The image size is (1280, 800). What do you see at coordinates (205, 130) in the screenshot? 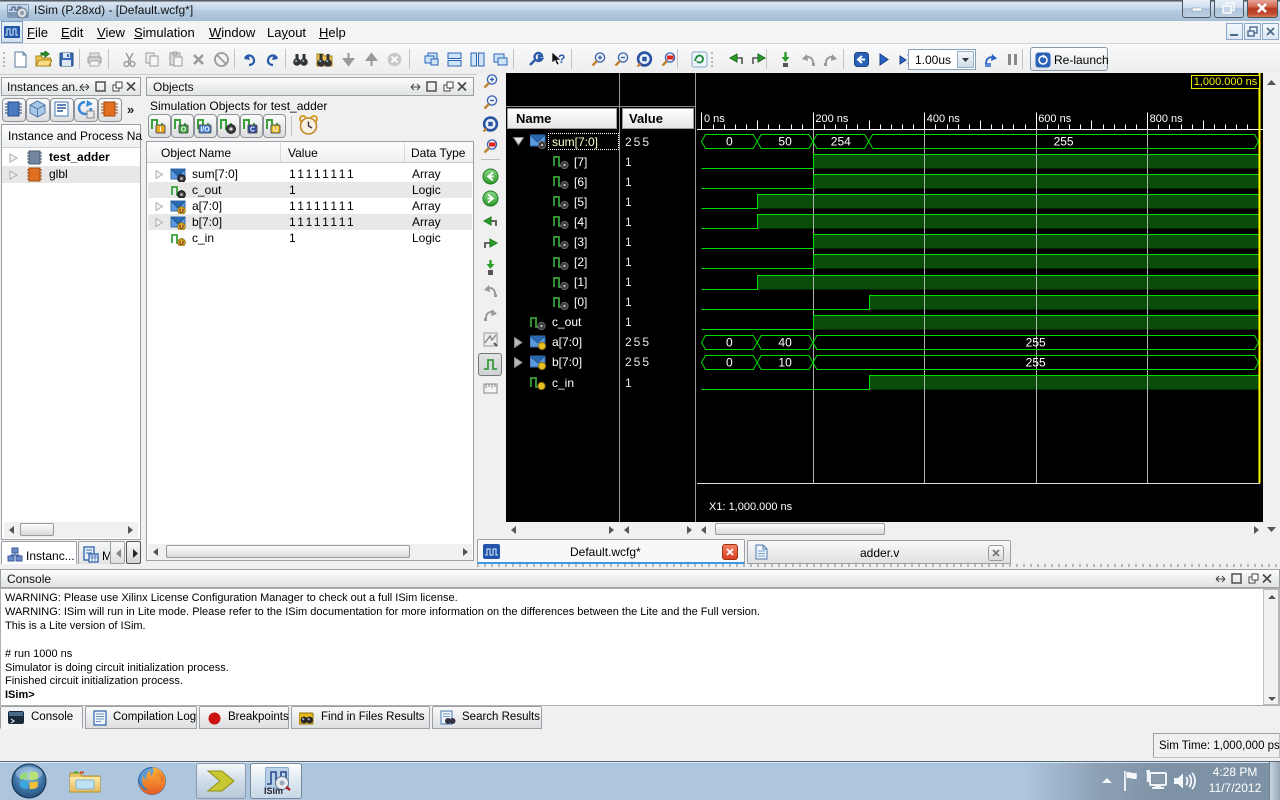
I see `svg-text: I/O` at bounding box center [205, 130].